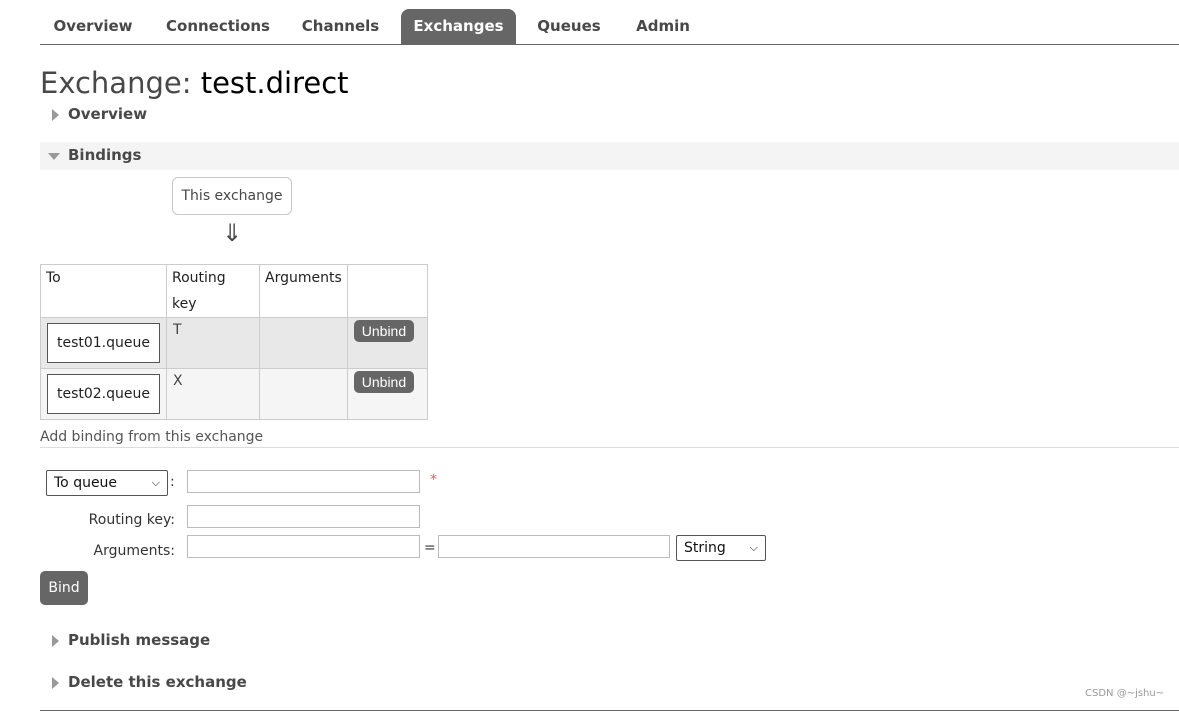 Image resolution: width=1179 pixels, height=711 pixels. Describe the element at coordinates (86, 483) in the screenshot. I see `destination-type-value: To queue` at that location.